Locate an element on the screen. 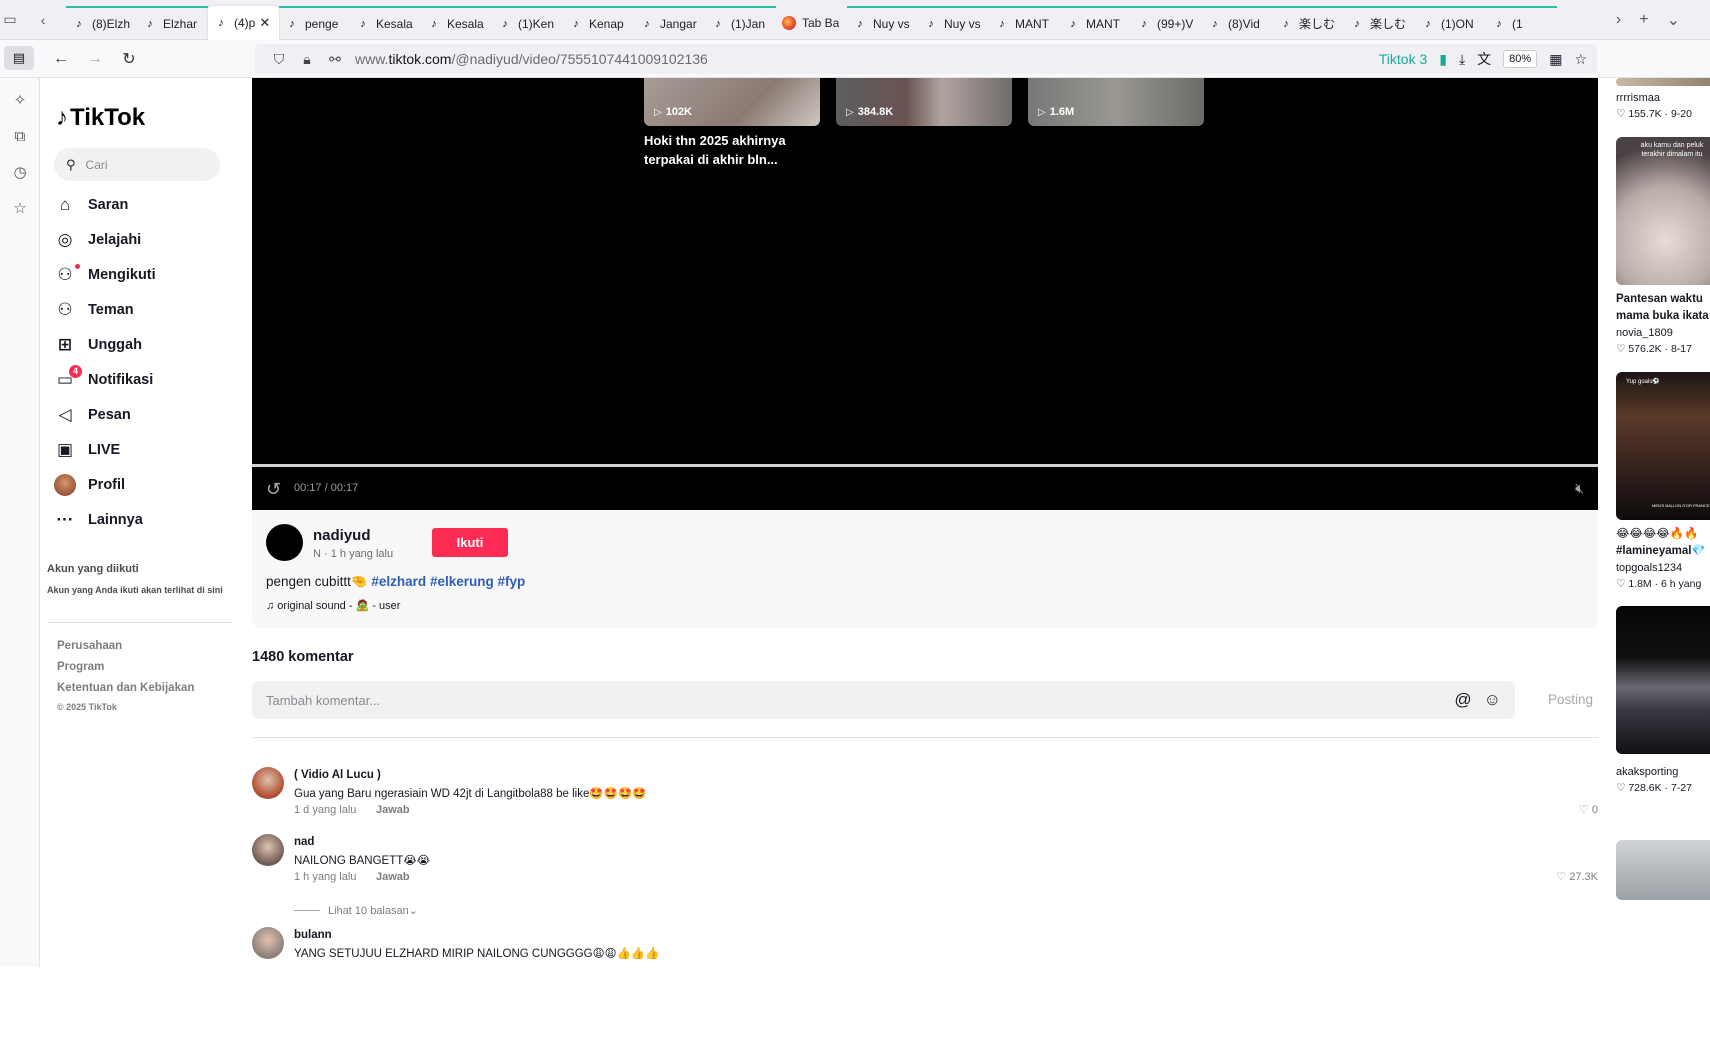 The width and height of the screenshot is (1710, 1037). commenter-name: nad is located at coordinates (304, 842).